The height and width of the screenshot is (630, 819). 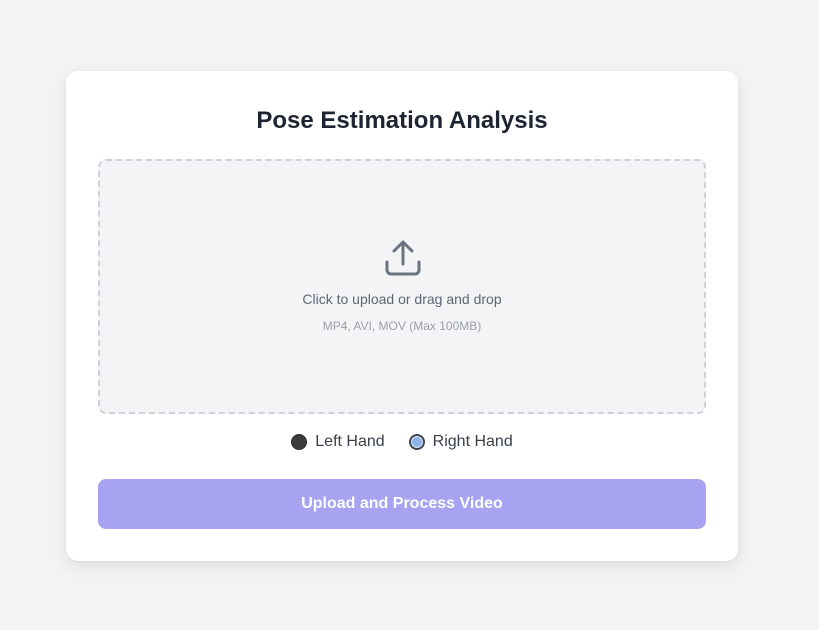 I want to click on radio-label-right: Right Hand, so click(x=472, y=441).